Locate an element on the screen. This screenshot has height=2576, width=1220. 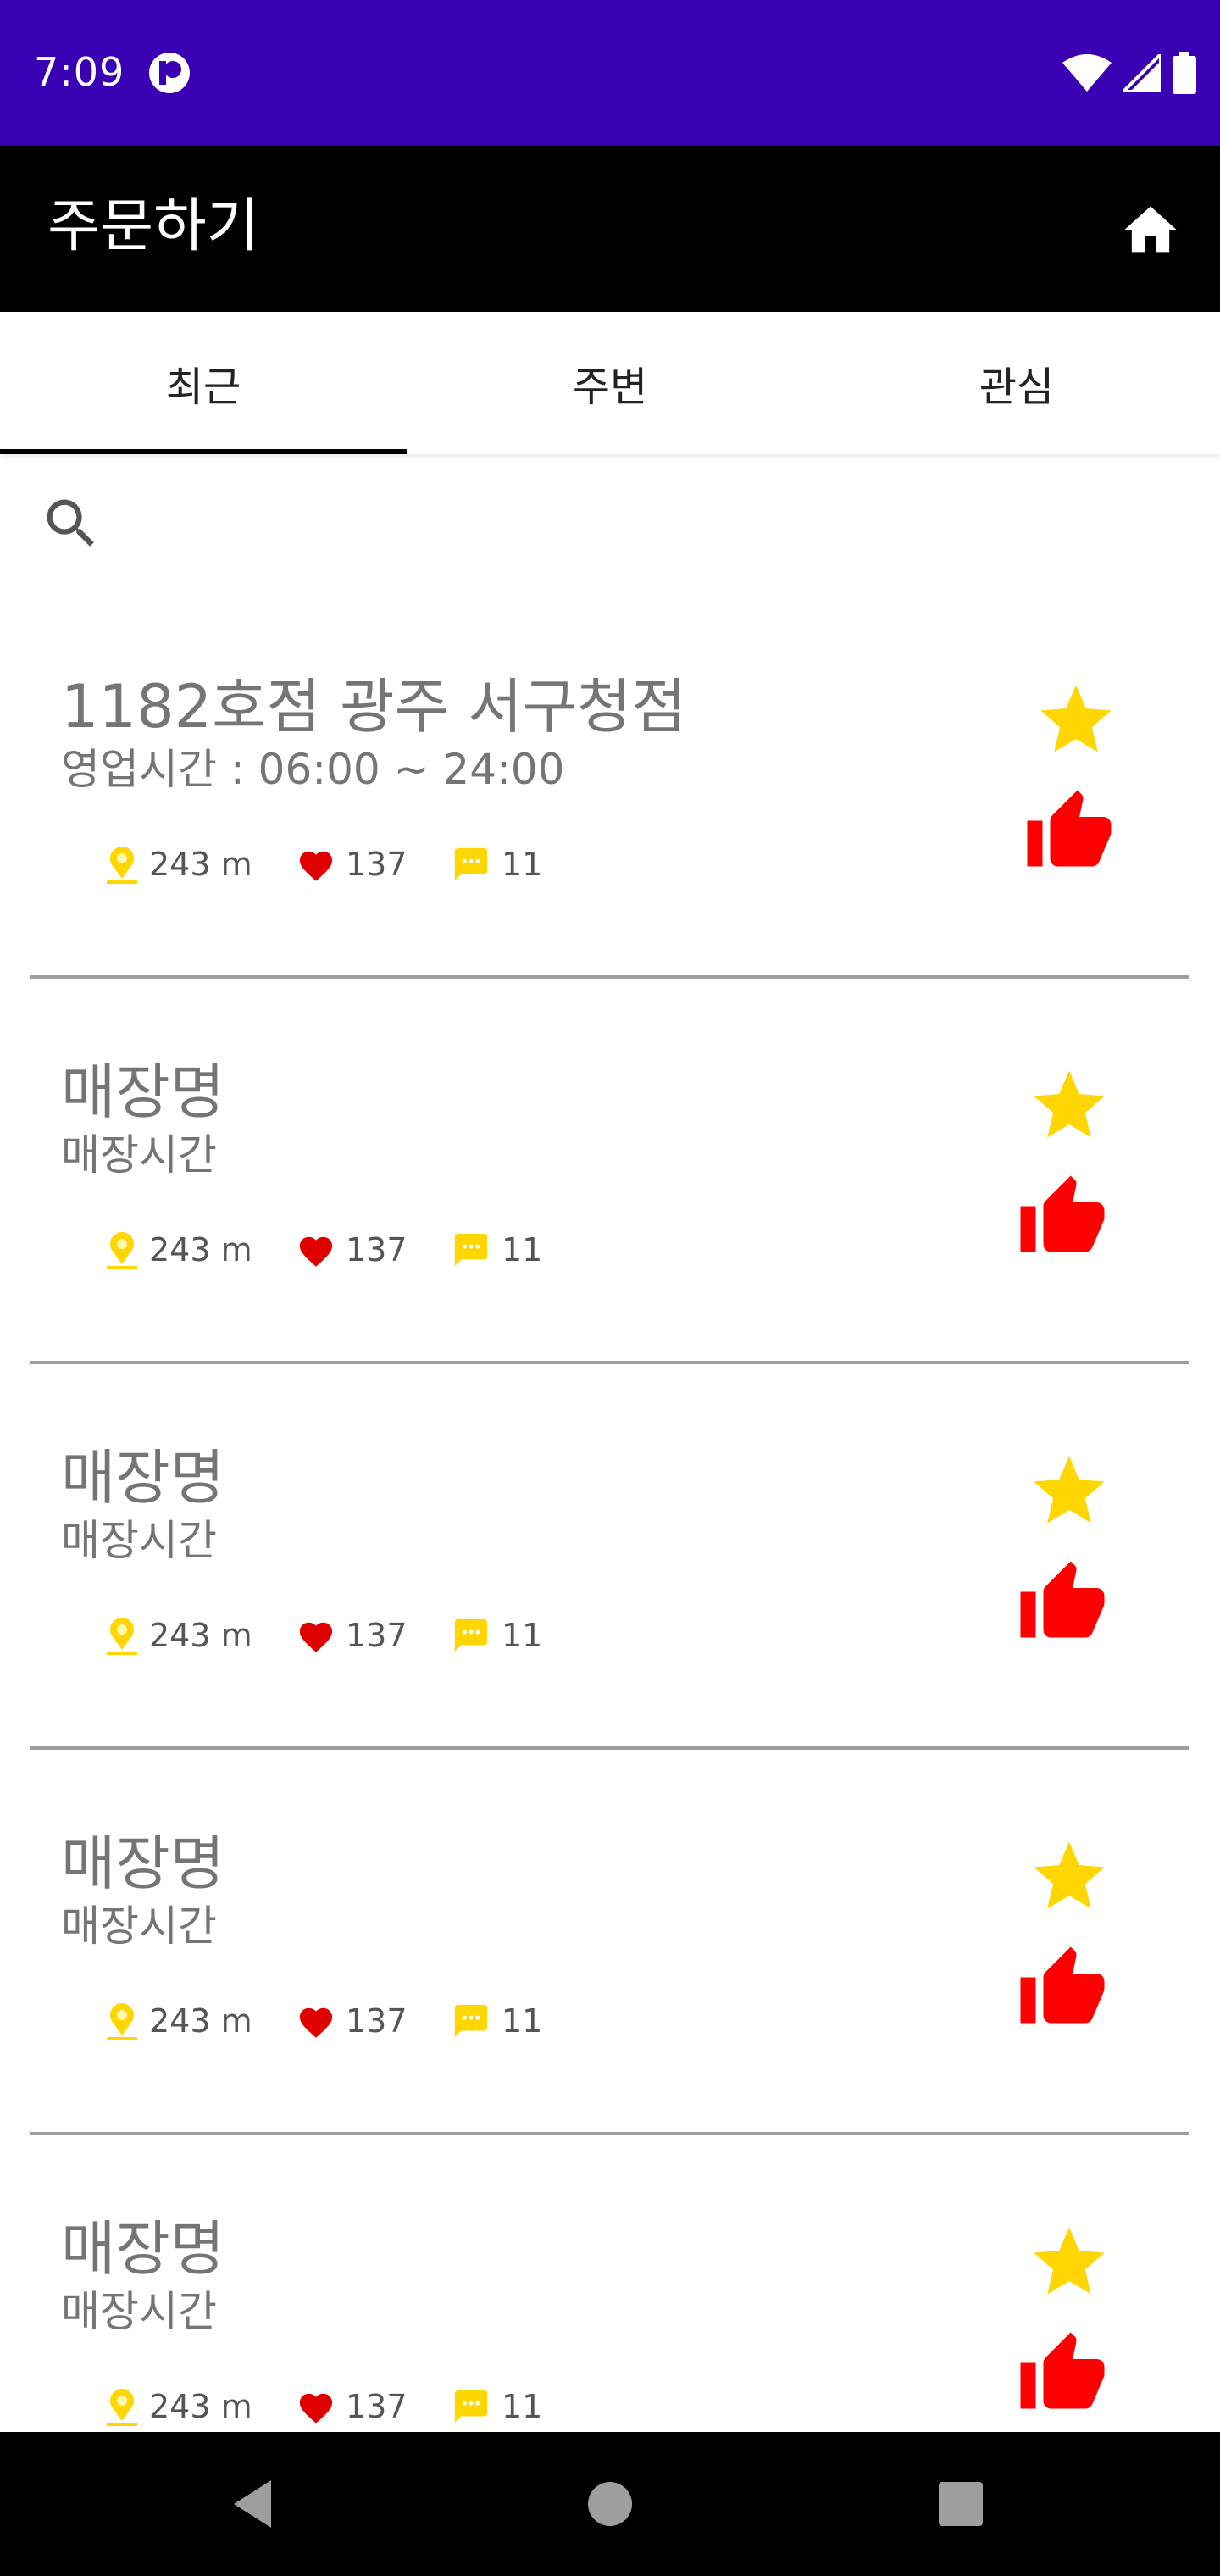
system-nav-bar is located at coordinates (610, 2504).